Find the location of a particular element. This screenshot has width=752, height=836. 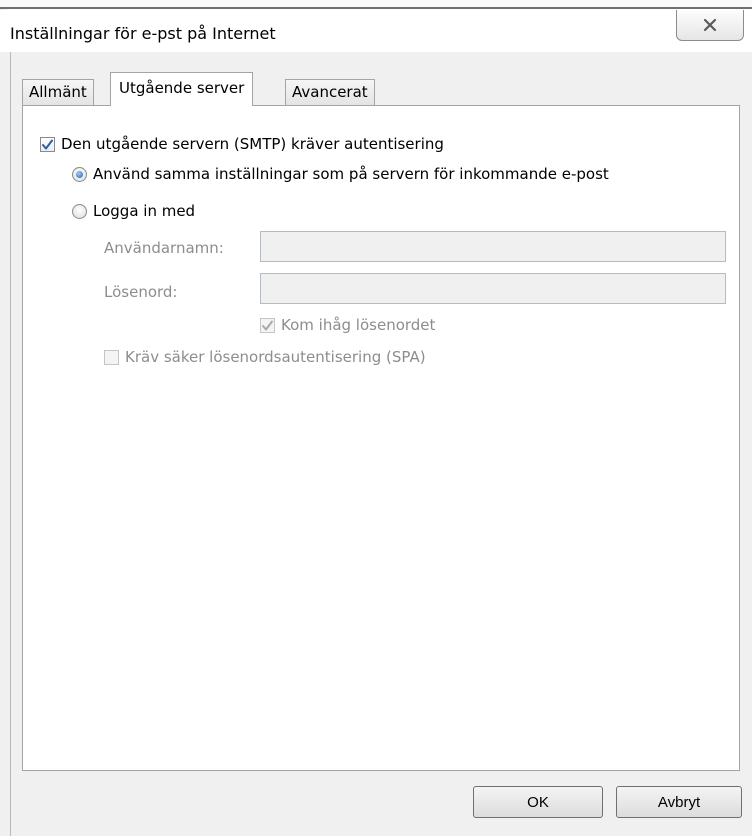

close-button is located at coordinates (710, 25).